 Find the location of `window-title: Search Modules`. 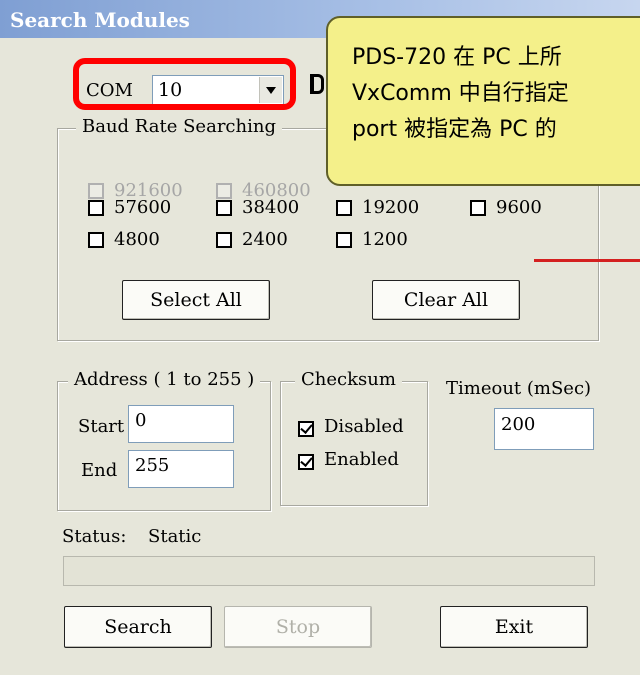

window-title: Search Modules is located at coordinates (100, 20).